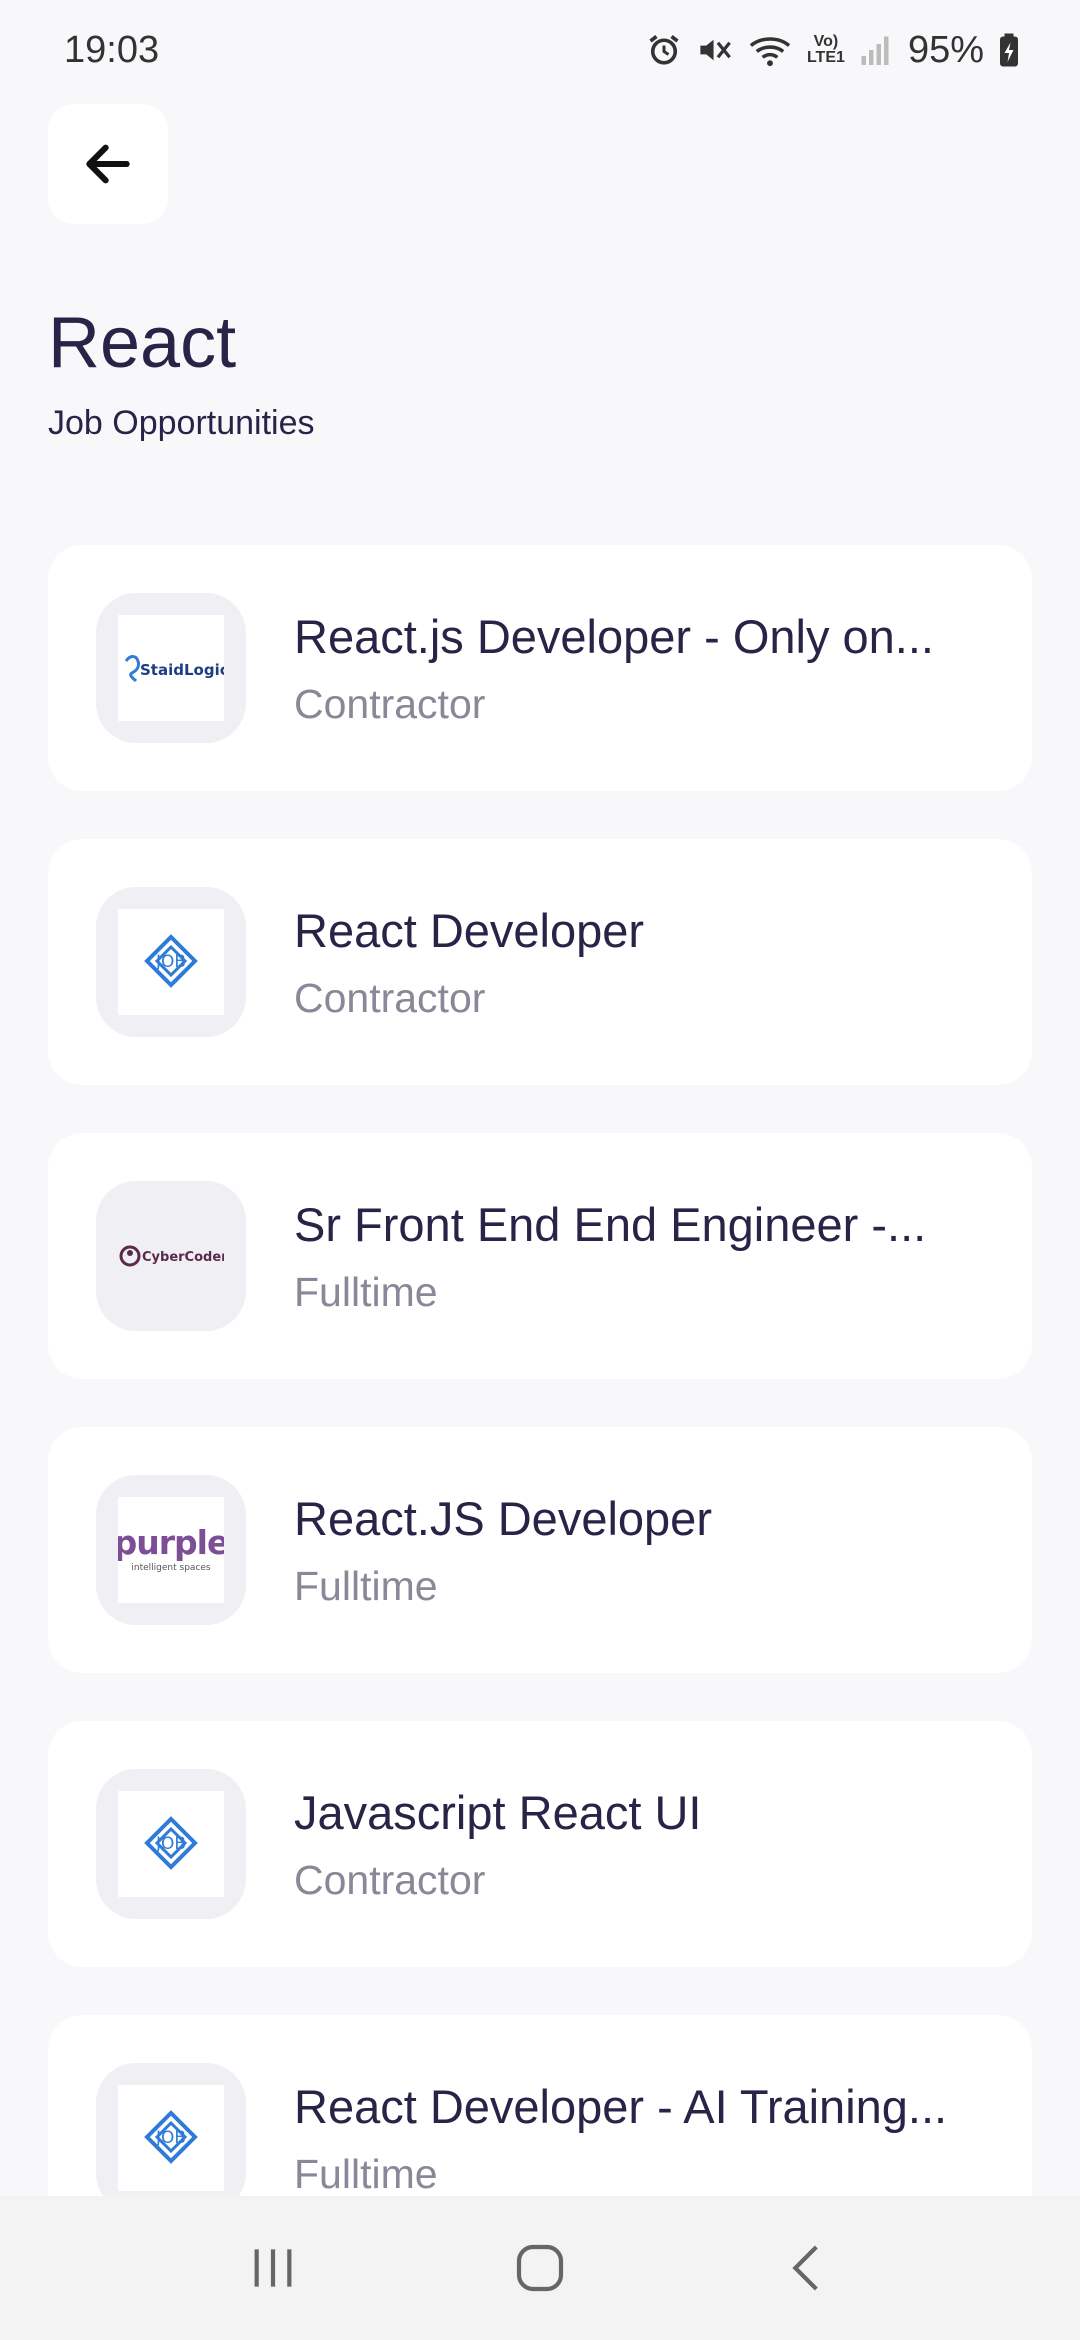 The width and height of the screenshot is (1080, 2340). I want to click on recent-apps-icon, so click(273, 2268).